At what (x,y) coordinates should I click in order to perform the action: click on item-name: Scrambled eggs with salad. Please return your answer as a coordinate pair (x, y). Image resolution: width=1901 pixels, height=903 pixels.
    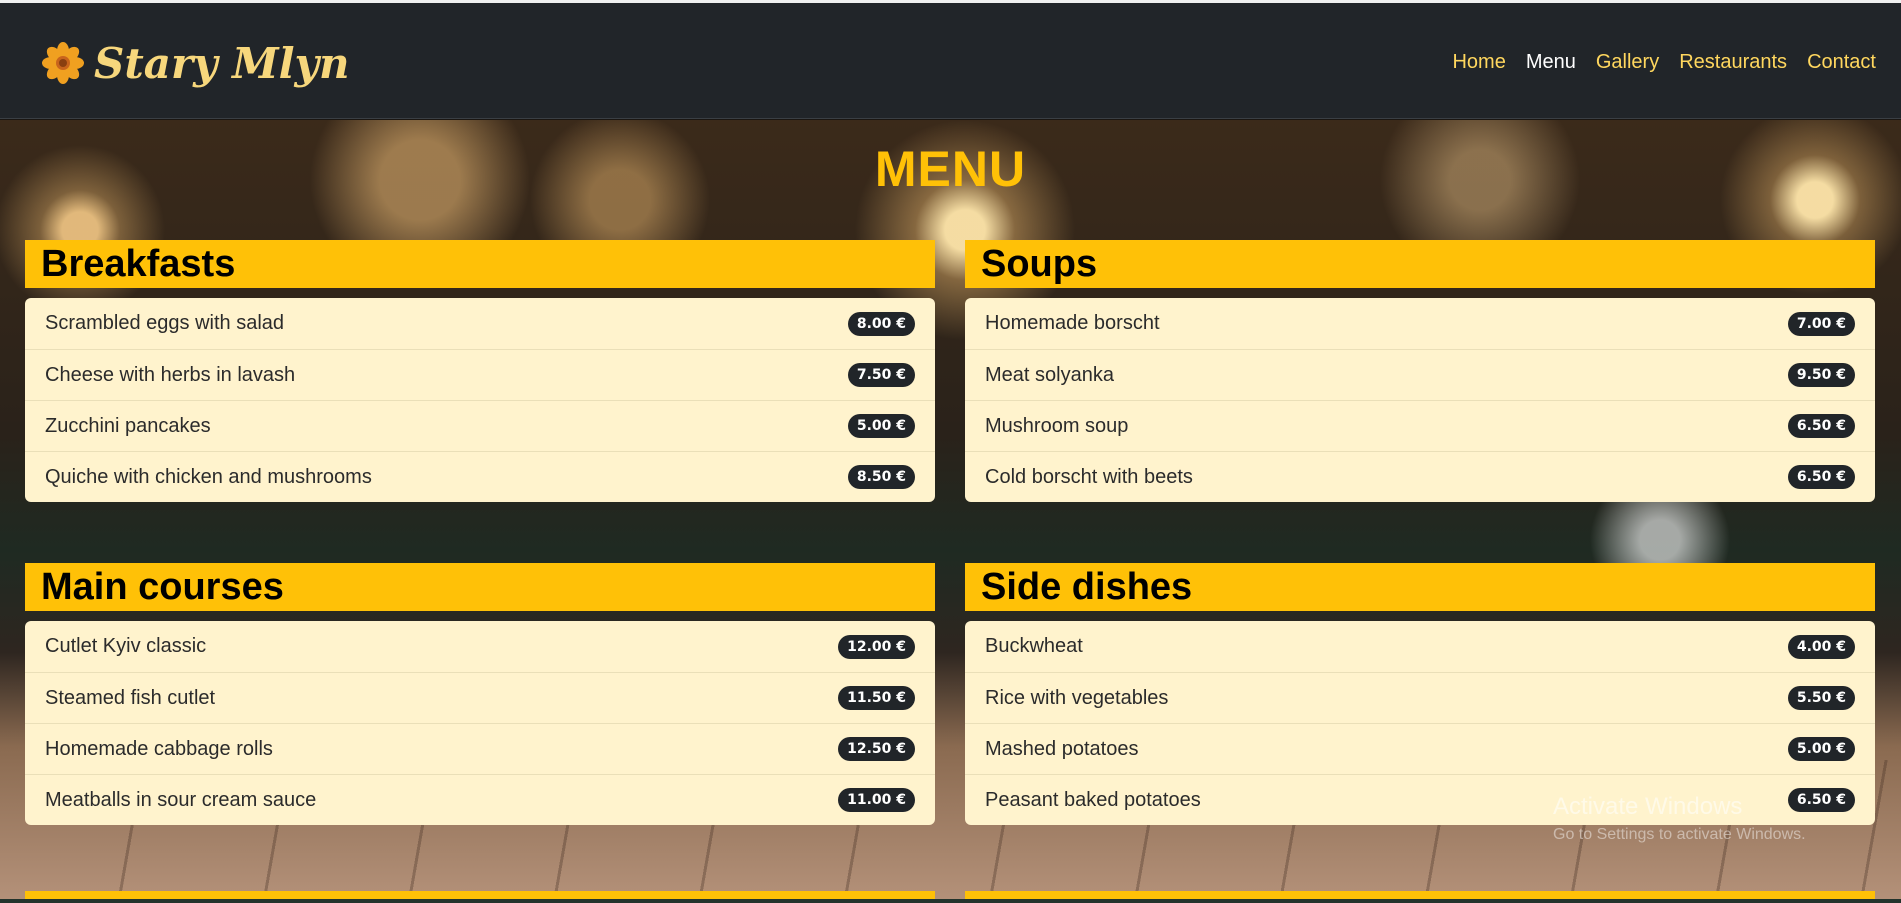
    Looking at the image, I should click on (165, 323).